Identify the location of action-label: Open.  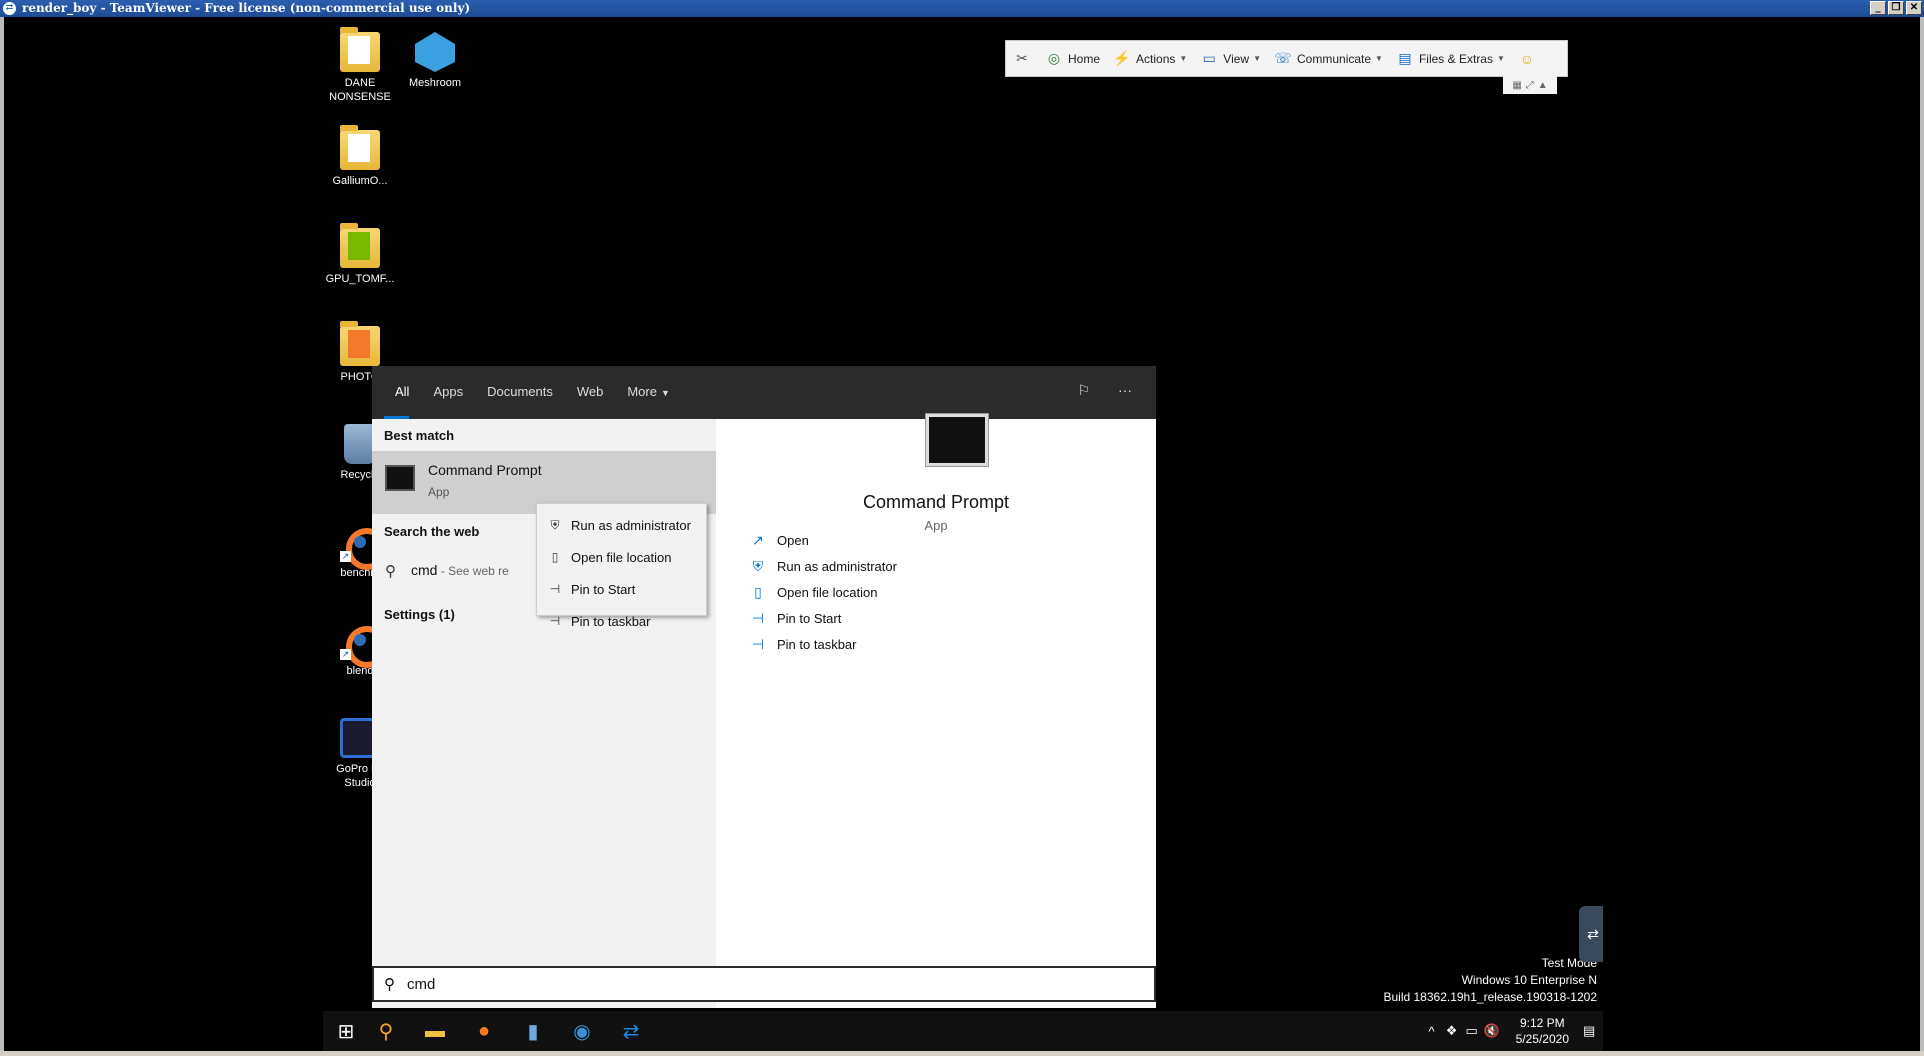
(793, 540).